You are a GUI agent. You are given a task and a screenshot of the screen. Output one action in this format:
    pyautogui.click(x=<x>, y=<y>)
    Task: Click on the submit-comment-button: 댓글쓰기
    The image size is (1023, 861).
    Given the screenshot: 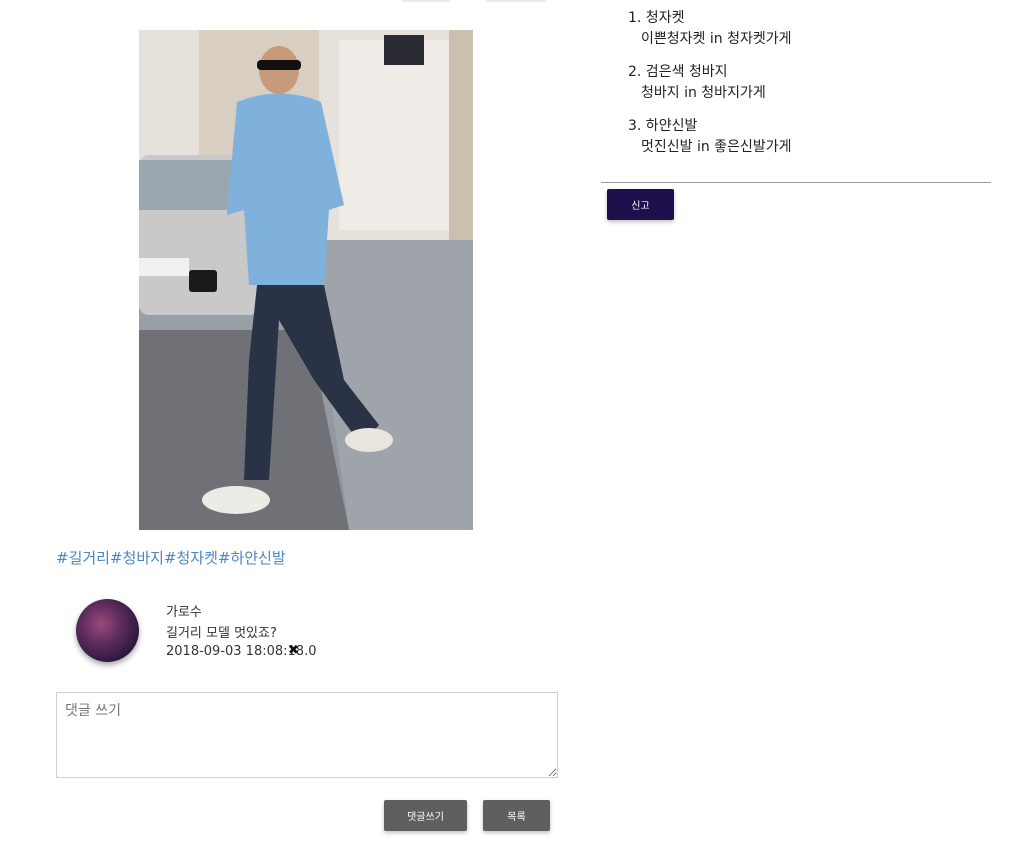 What is the action you would take?
    pyautogui.click(x=425, y=815)
    